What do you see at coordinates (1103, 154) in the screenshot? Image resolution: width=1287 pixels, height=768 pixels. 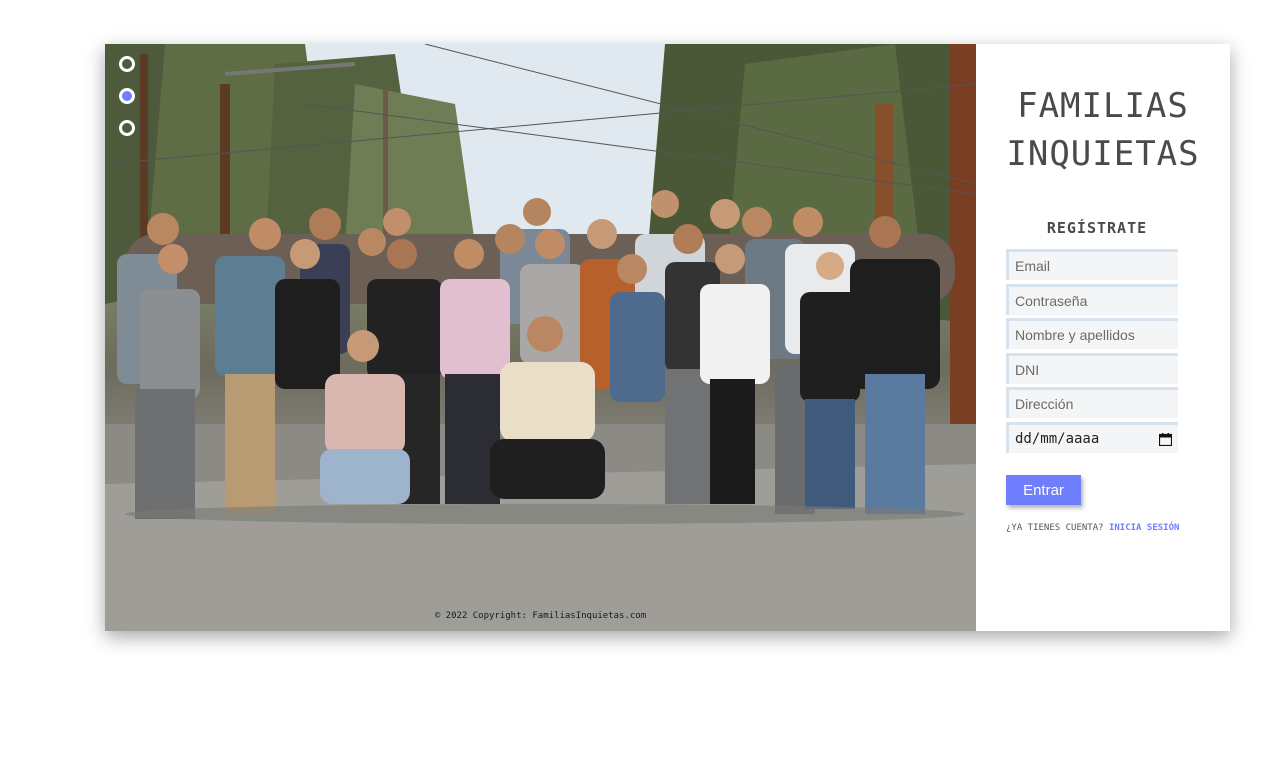 I see `brand-line-2: INQUIETAS` at bounding box center [1103, 154].